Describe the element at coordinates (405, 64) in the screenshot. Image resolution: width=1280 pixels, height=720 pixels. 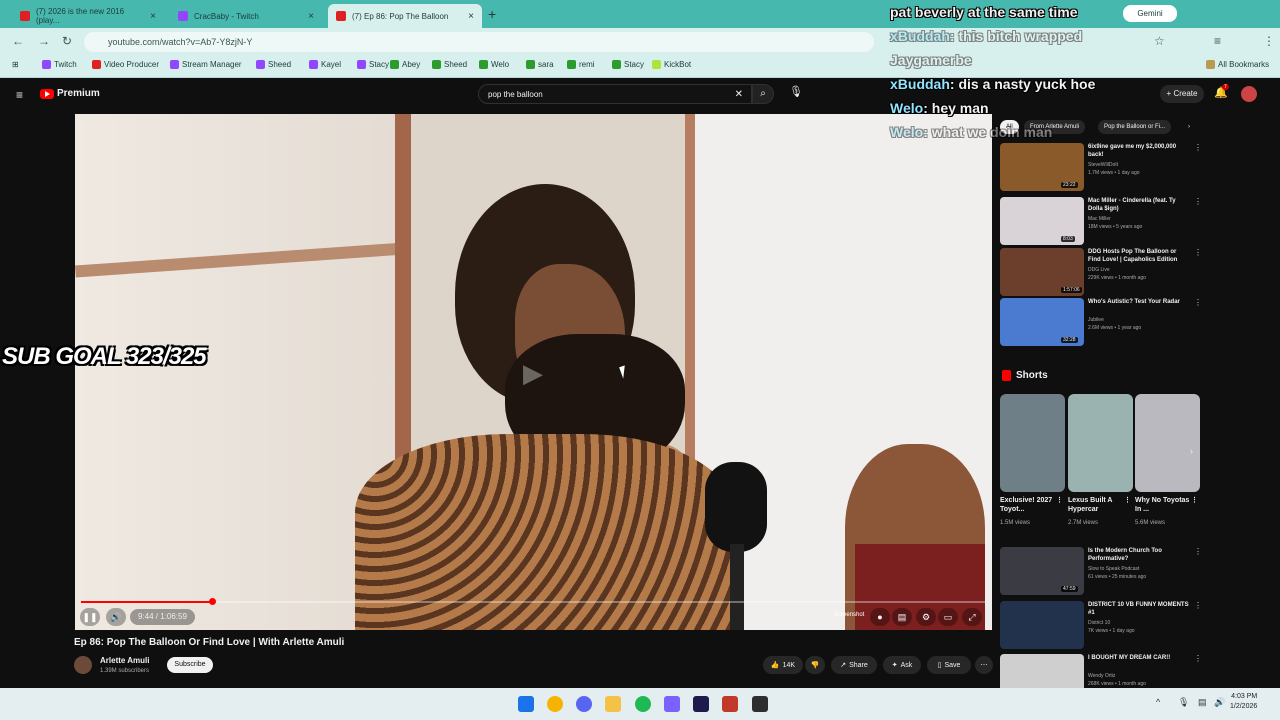
I see `bookmark-item: Abey` at that location.